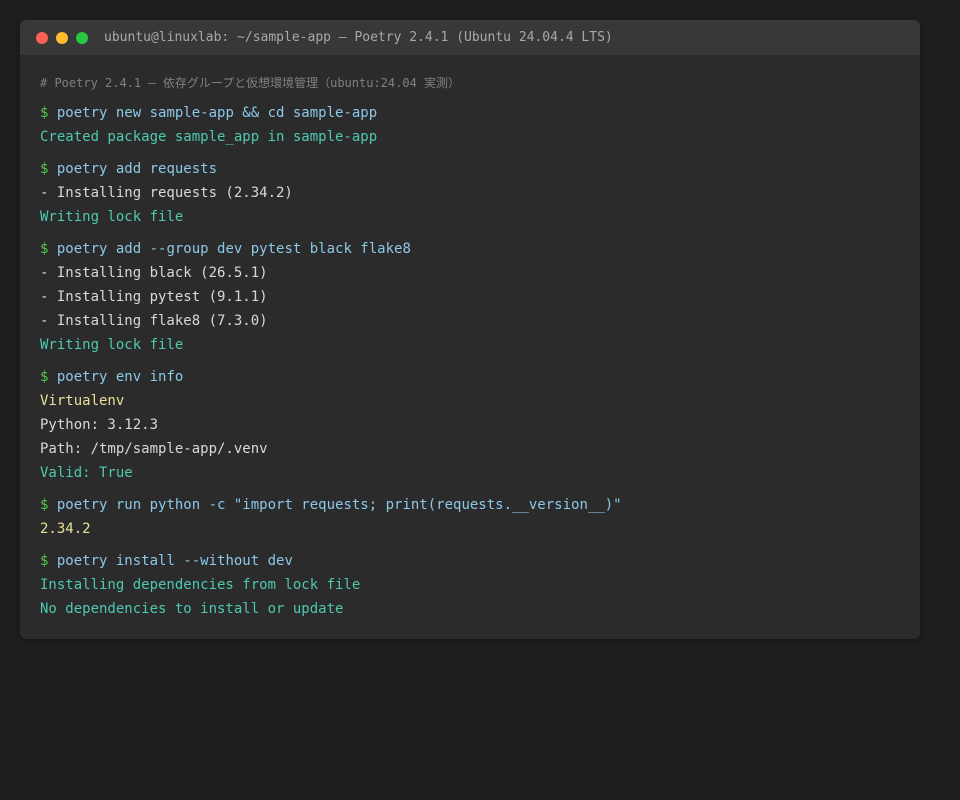 This screenshot has width=960, height=800. What do you see at coordinates (82, 401) in the screenshot?
I see `output-line: Virtualenv` at bounding box center [82, 401].